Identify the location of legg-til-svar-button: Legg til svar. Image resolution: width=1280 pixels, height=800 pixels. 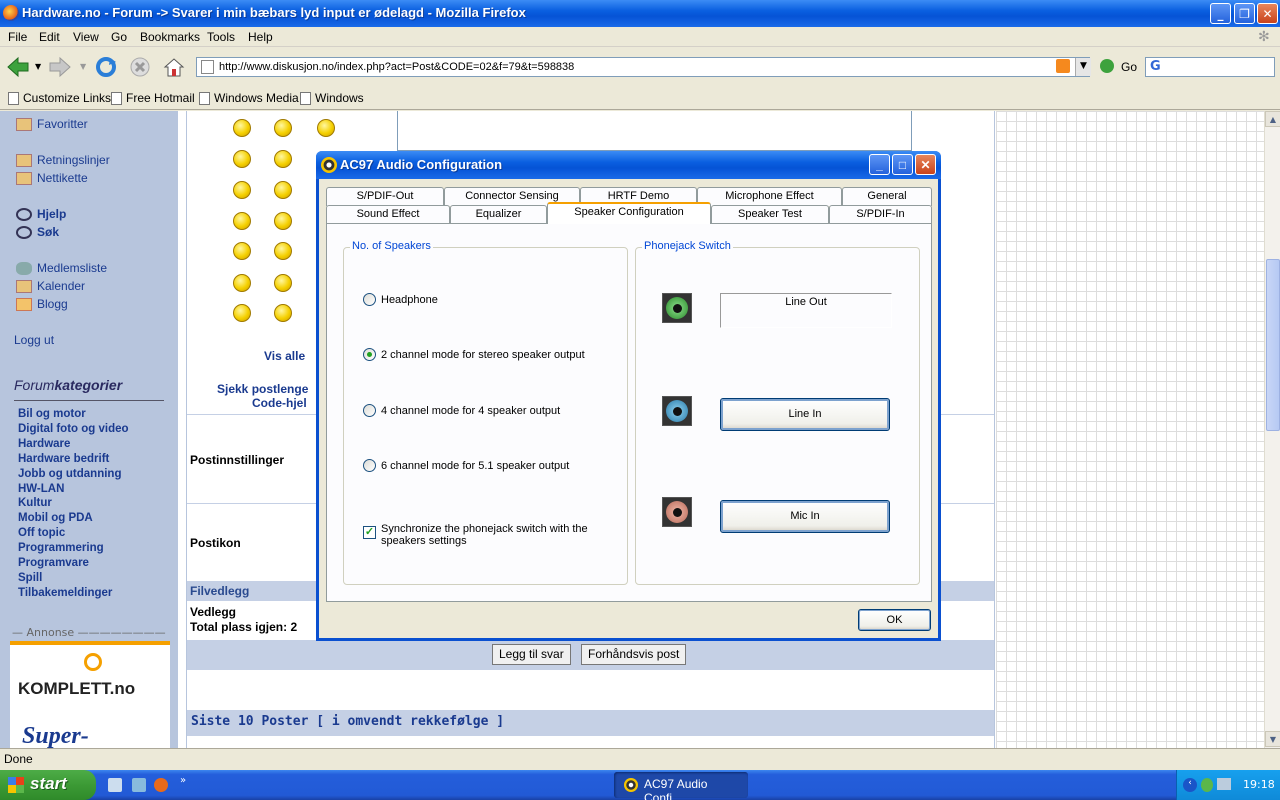
(531, 654).